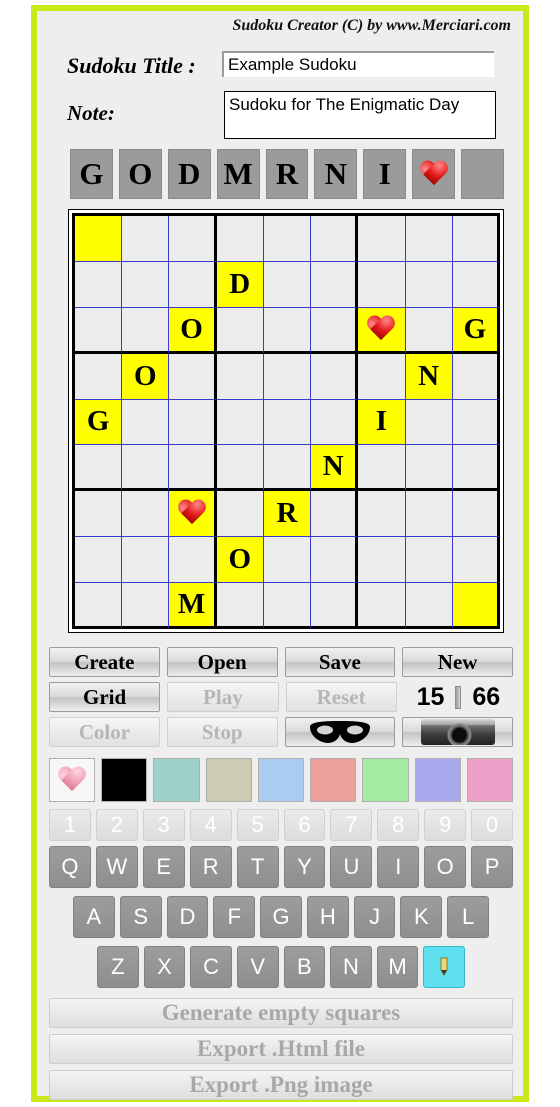 Image resolution: width=560 pixels, height=1107 pixels. Describe the element at coordinates (99, 468) in the screenshot. I see `grid-cell-r6c1` at that location.